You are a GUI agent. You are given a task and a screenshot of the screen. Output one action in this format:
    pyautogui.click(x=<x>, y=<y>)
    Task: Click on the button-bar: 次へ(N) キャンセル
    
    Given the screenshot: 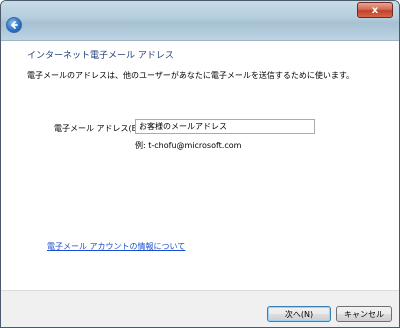 What is the action you would take?
    pyautogui.click(x=200, y=308)
    